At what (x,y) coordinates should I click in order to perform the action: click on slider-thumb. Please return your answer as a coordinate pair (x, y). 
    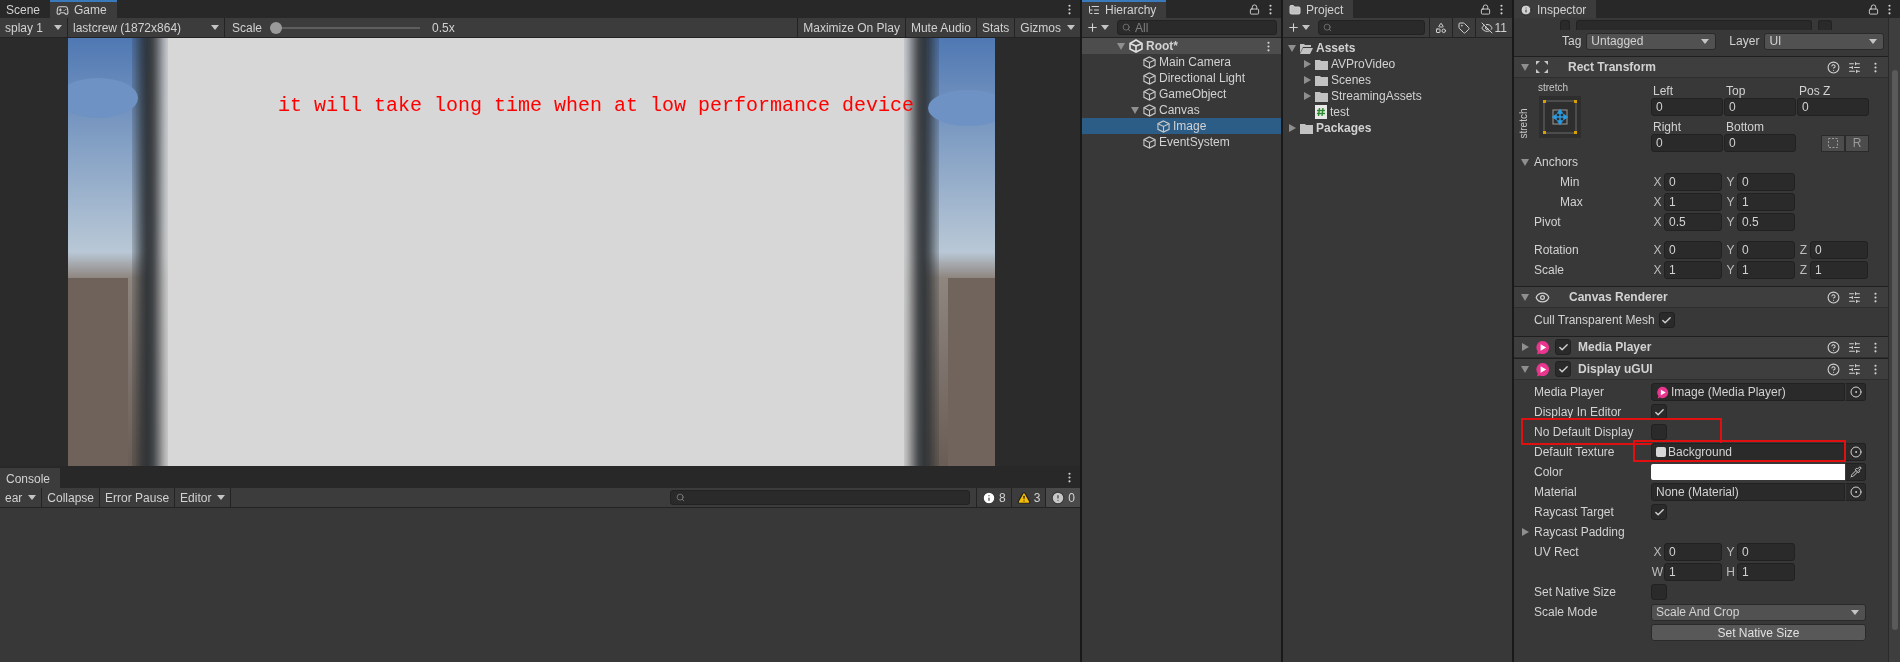
    Looking at the image, I should click on (276, 27).